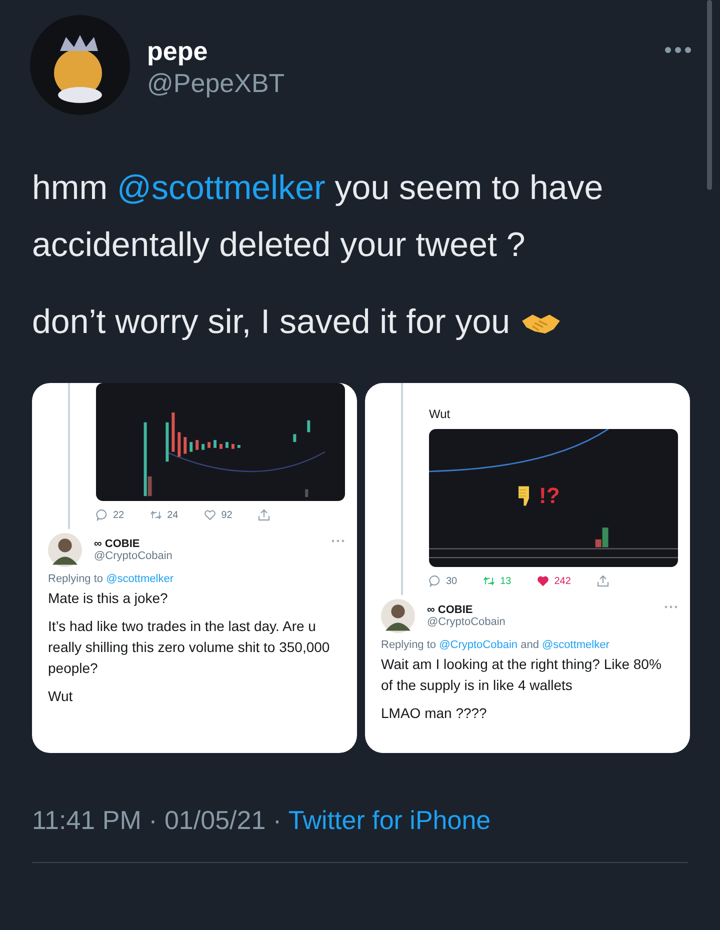  I want to click on tweet-text: Wut, so click(440, 414).